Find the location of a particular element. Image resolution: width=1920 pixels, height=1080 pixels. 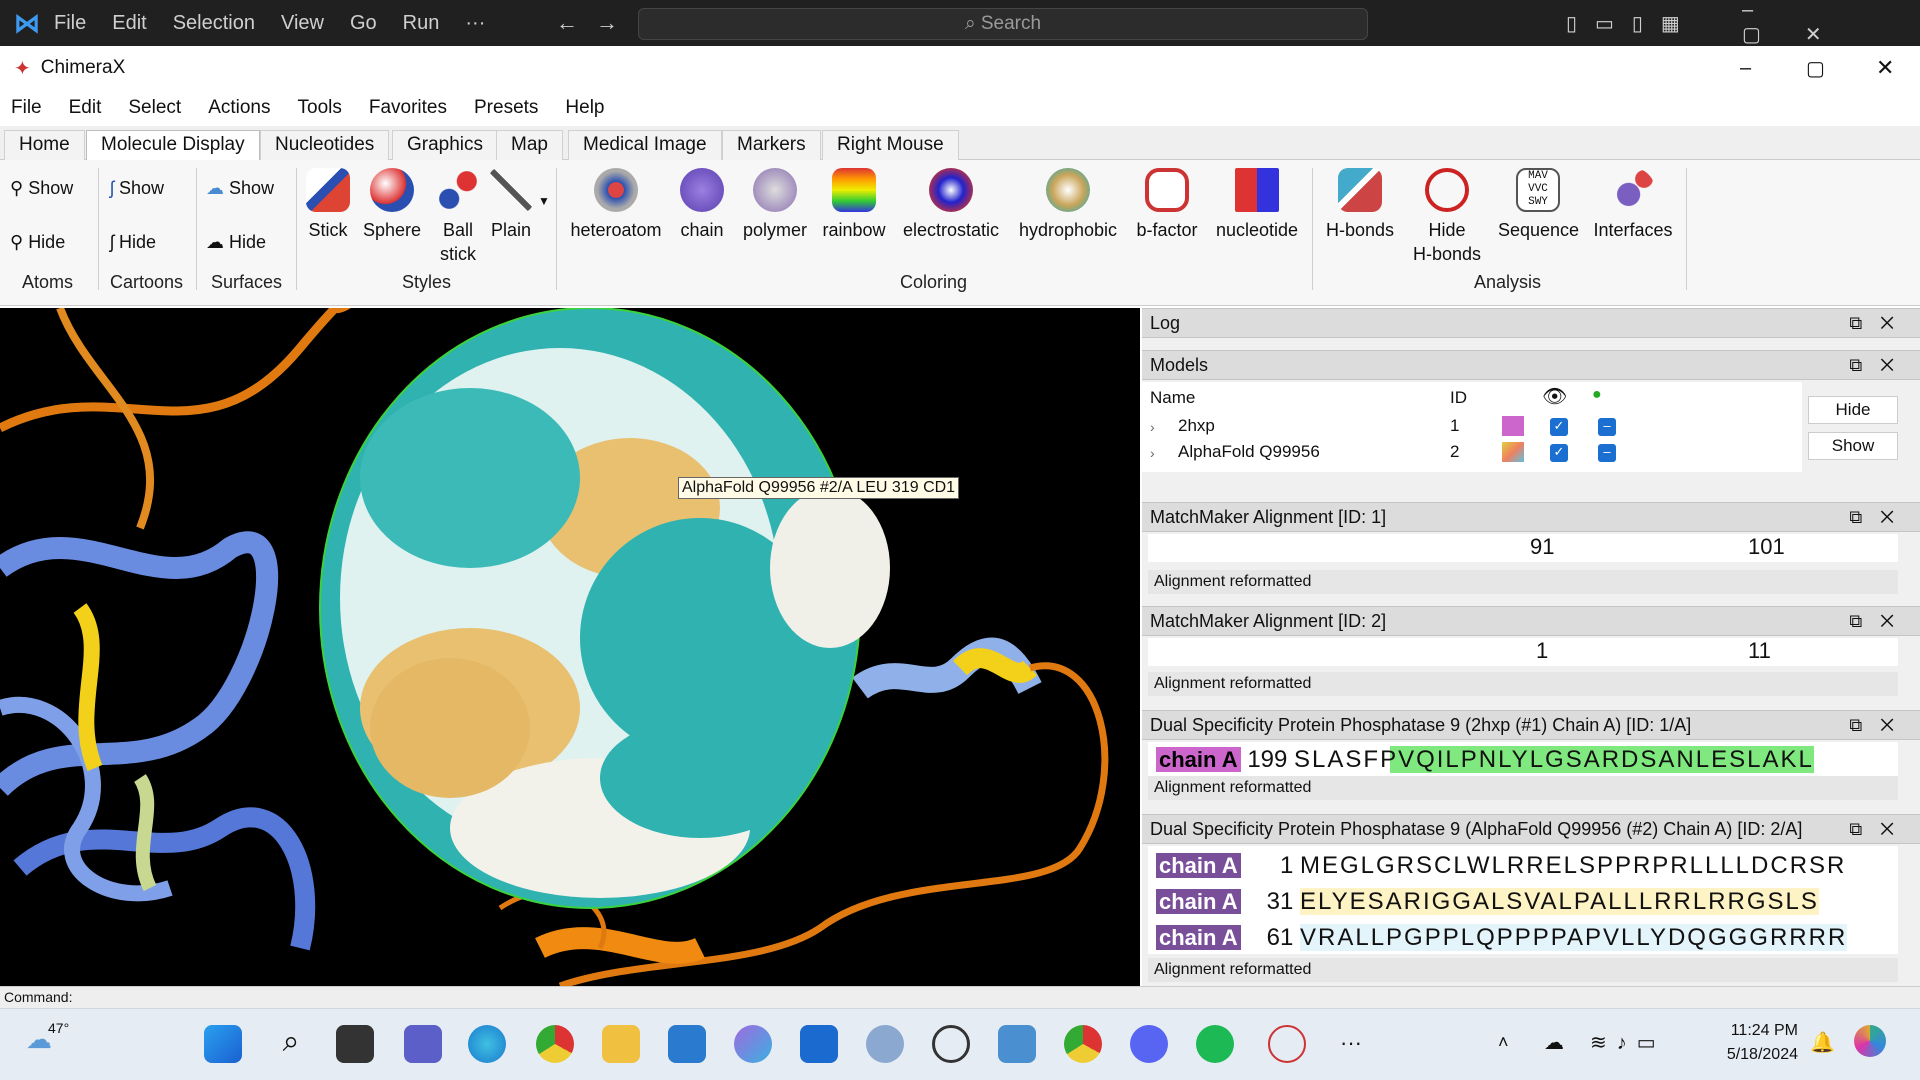

minimize-button: – is located at coordinates (1745, 68).